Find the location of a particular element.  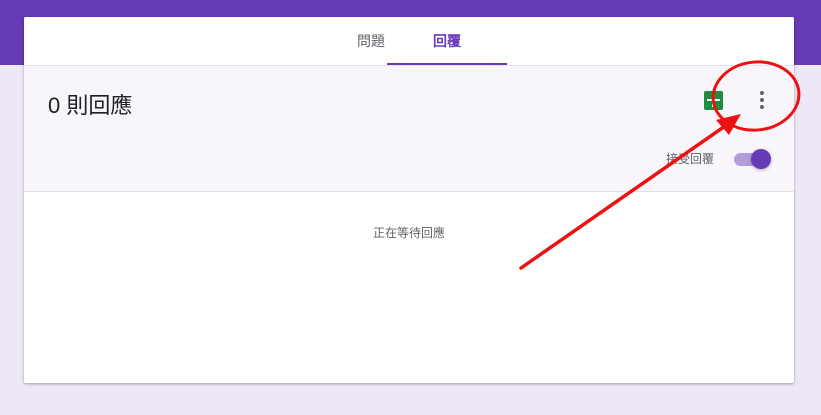

accept-responses-toggle is located at coordinates (752, 159).